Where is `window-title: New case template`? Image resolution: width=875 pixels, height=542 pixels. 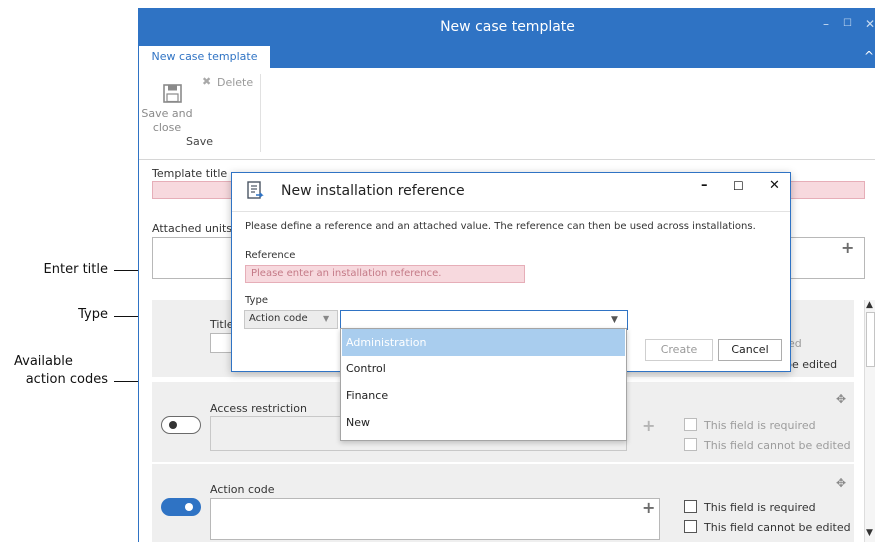 window-title: New case template is located at coordinates (507, 27).